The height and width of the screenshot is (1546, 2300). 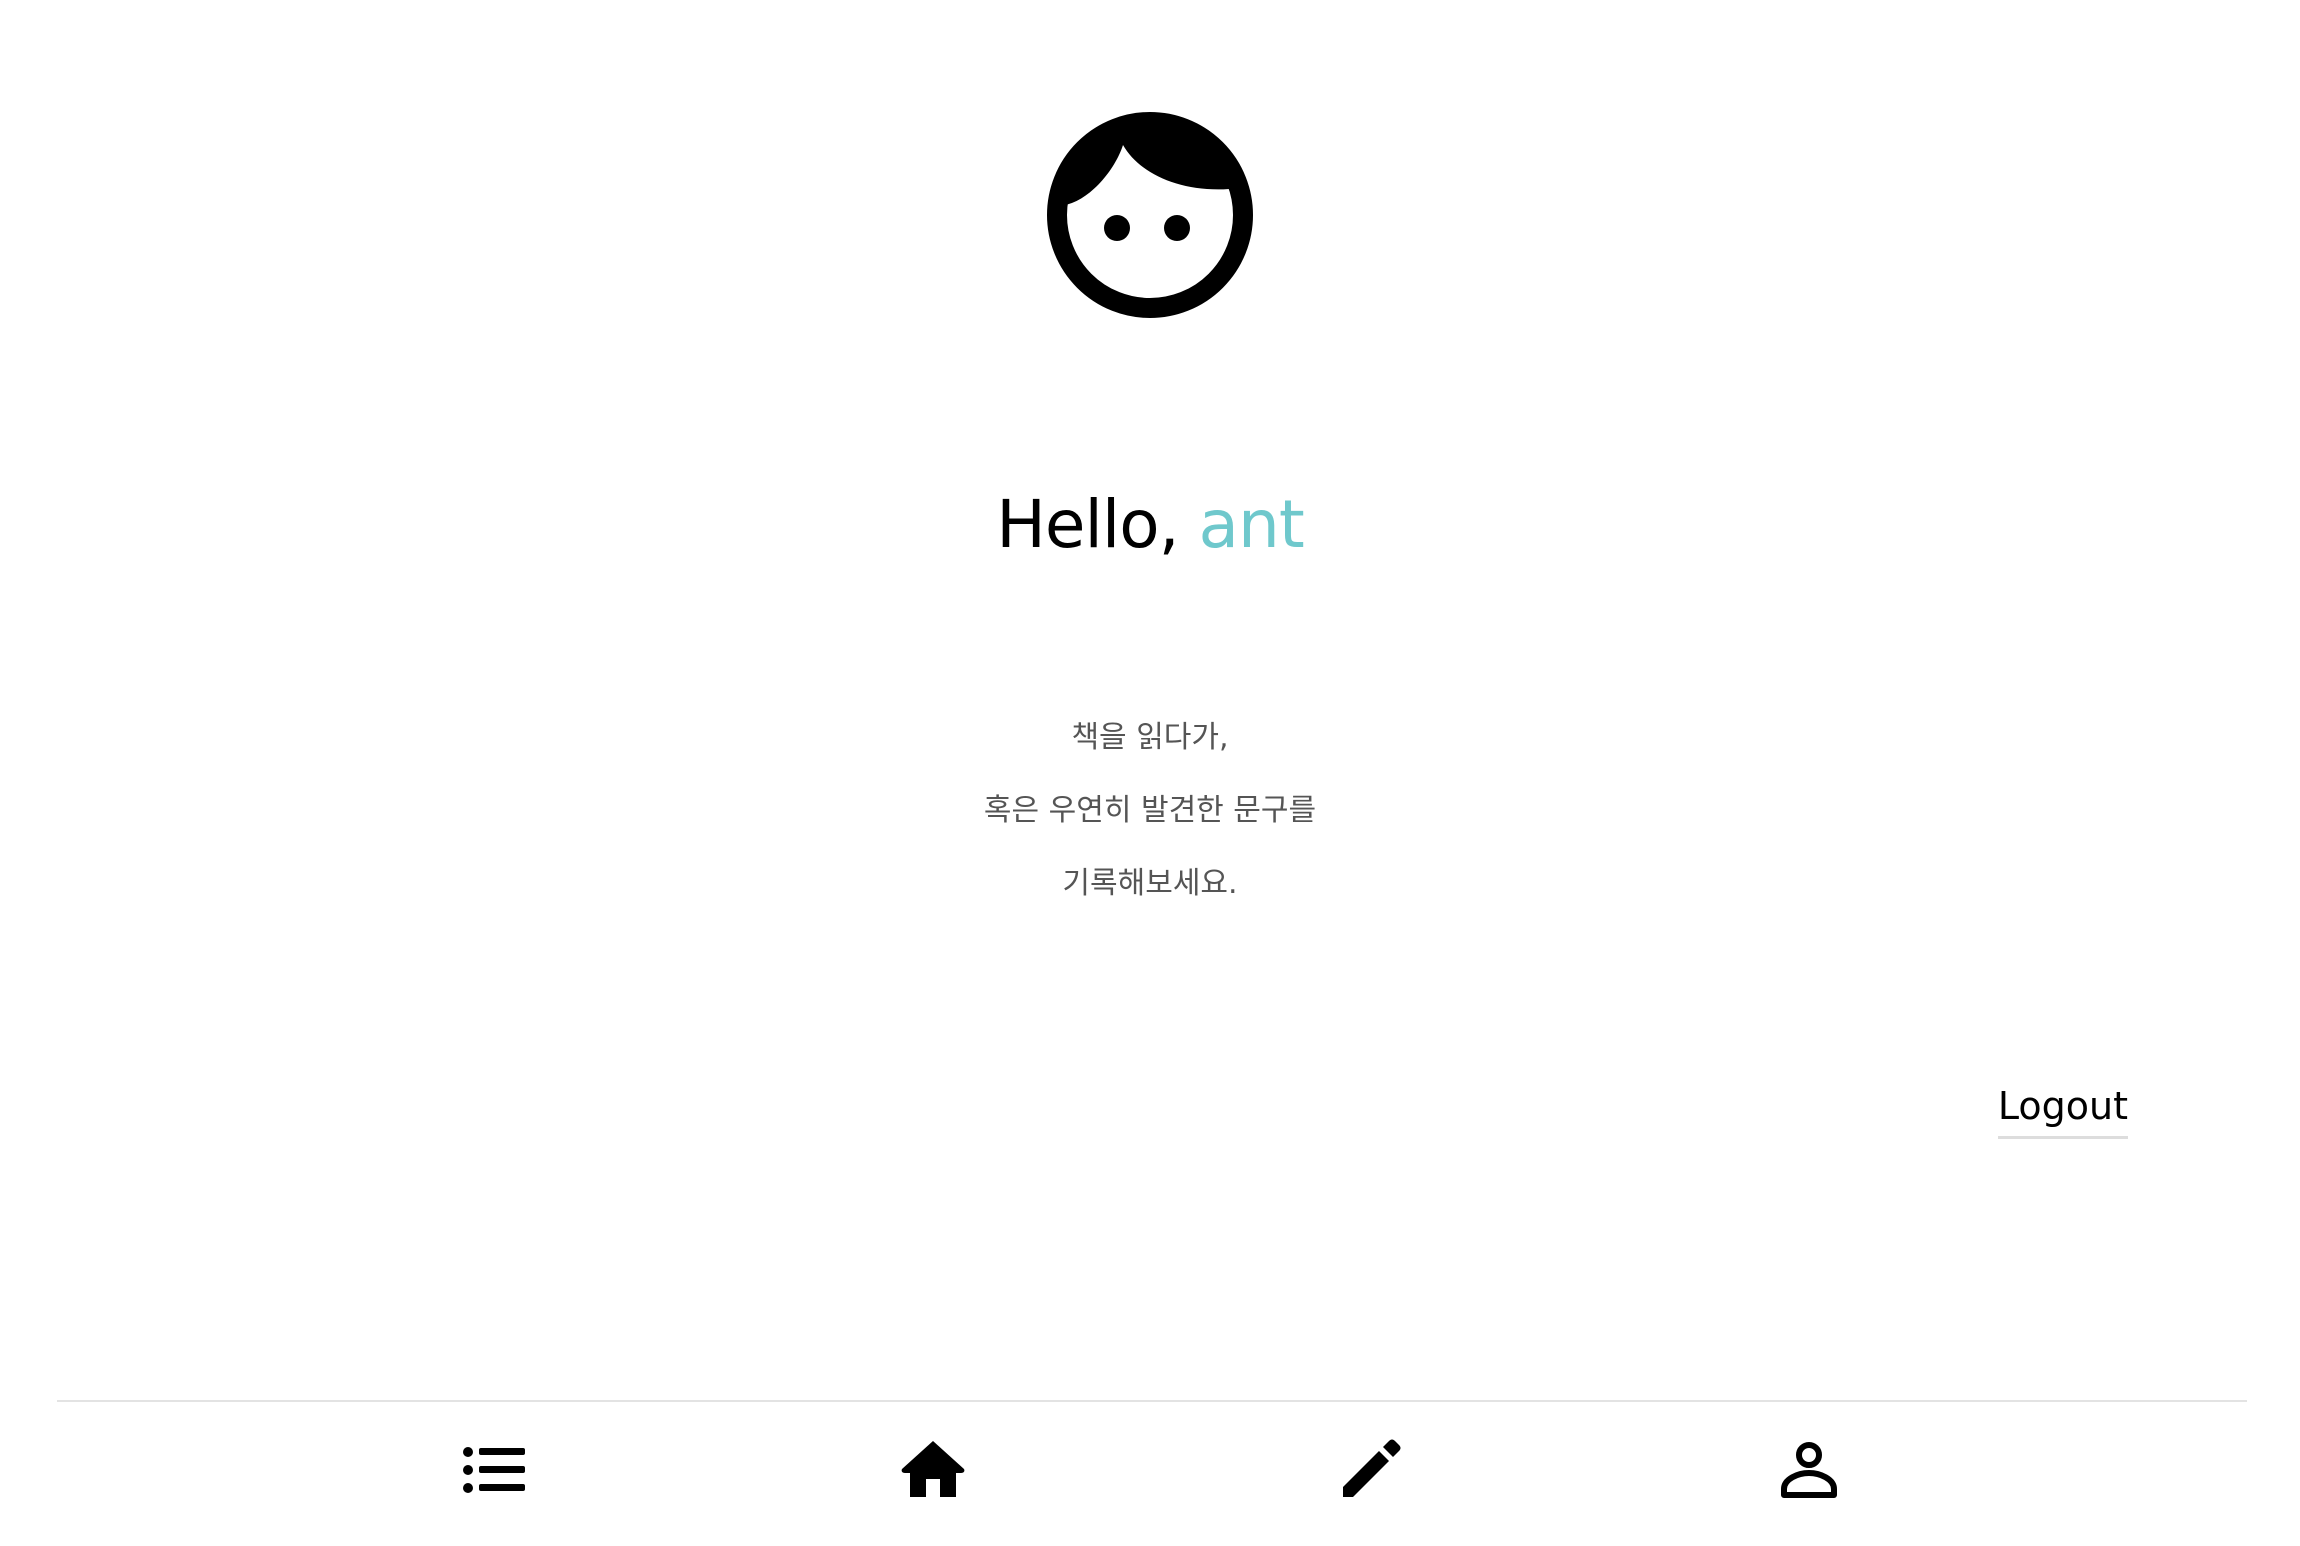 I want to click on nav-divider, so click(x=1152, y=1401).